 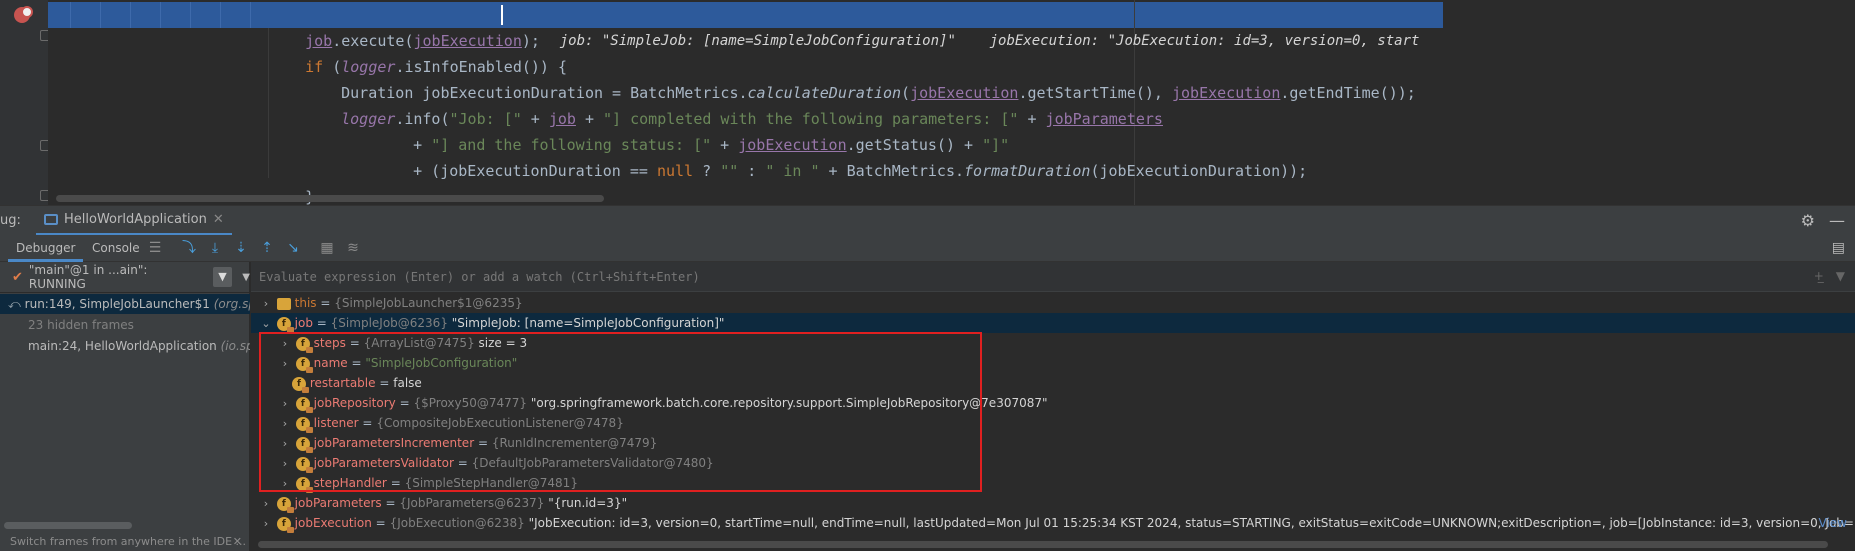 What do you see at coordinates (502, 15) in the screenshot?
I see `text-caret` at bounding box center [502, 15].